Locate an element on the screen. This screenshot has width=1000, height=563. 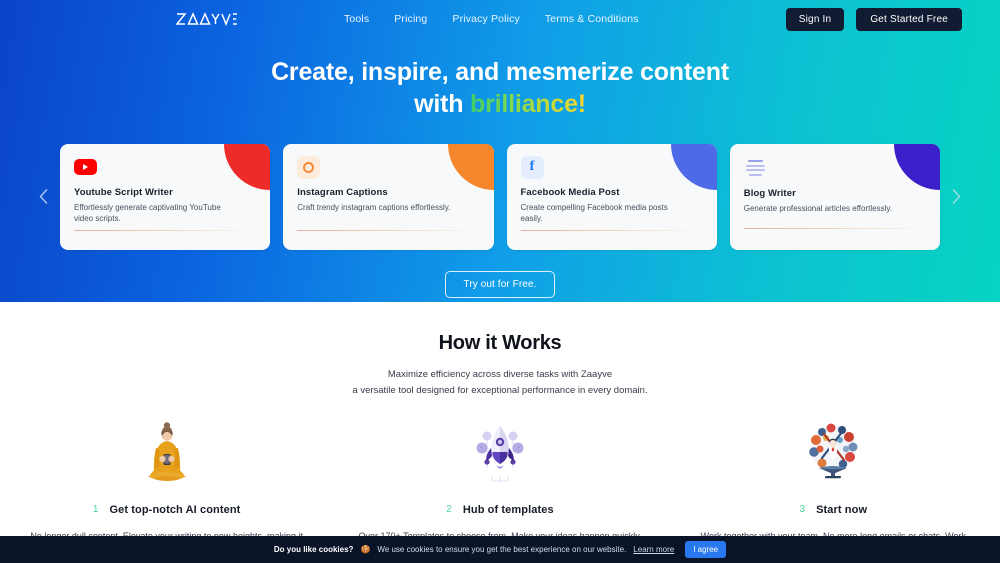
step-header: 1 Get top-notch AI content is located at coordinates (166, 510).